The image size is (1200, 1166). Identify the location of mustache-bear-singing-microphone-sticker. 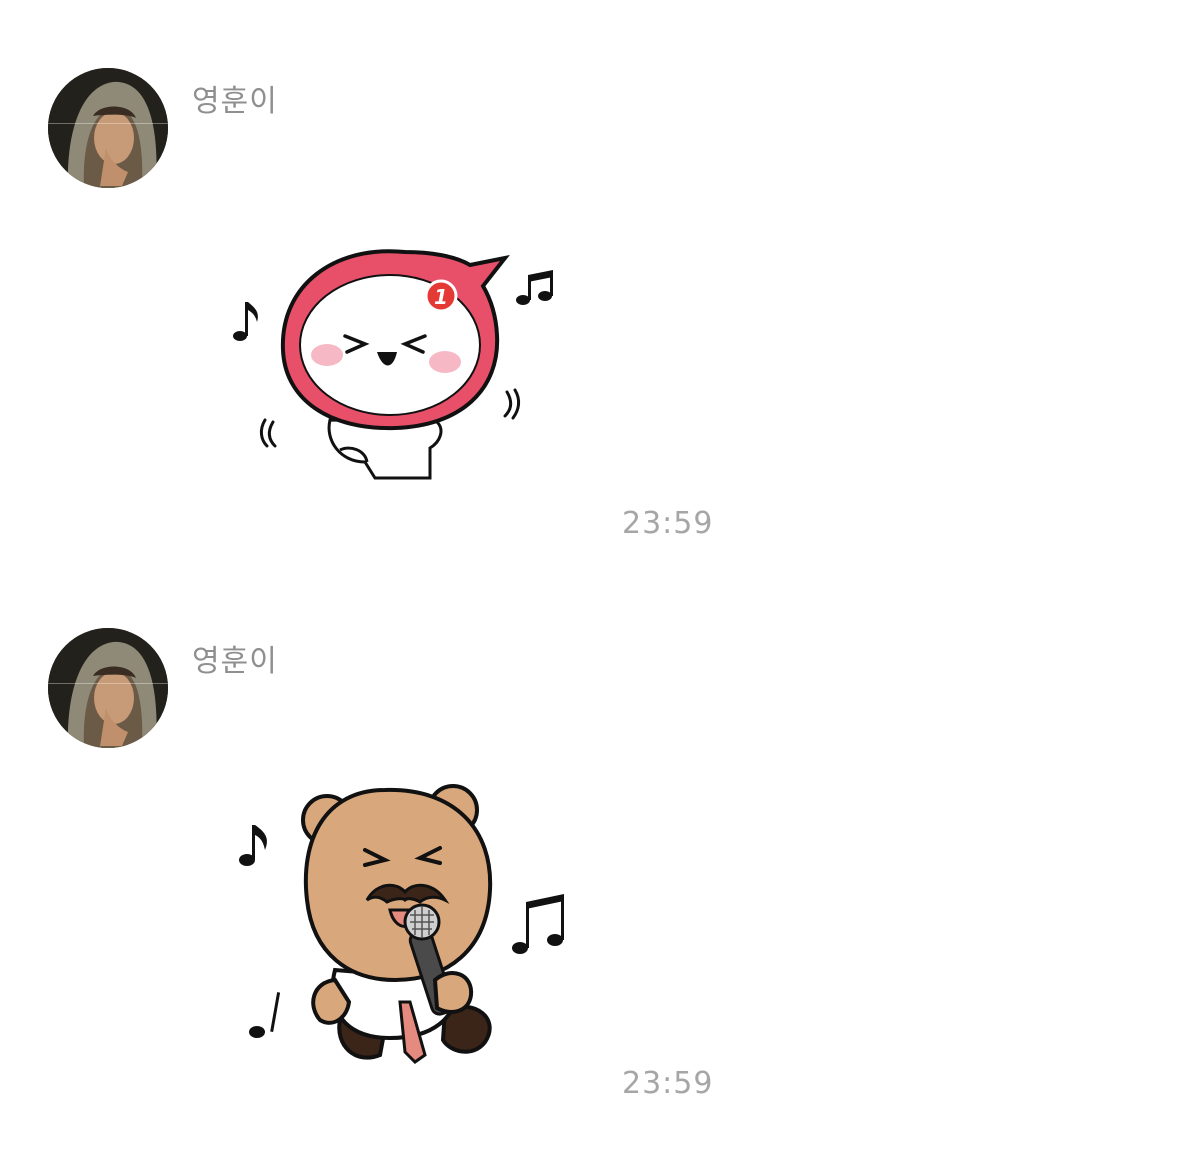
(401, 924).